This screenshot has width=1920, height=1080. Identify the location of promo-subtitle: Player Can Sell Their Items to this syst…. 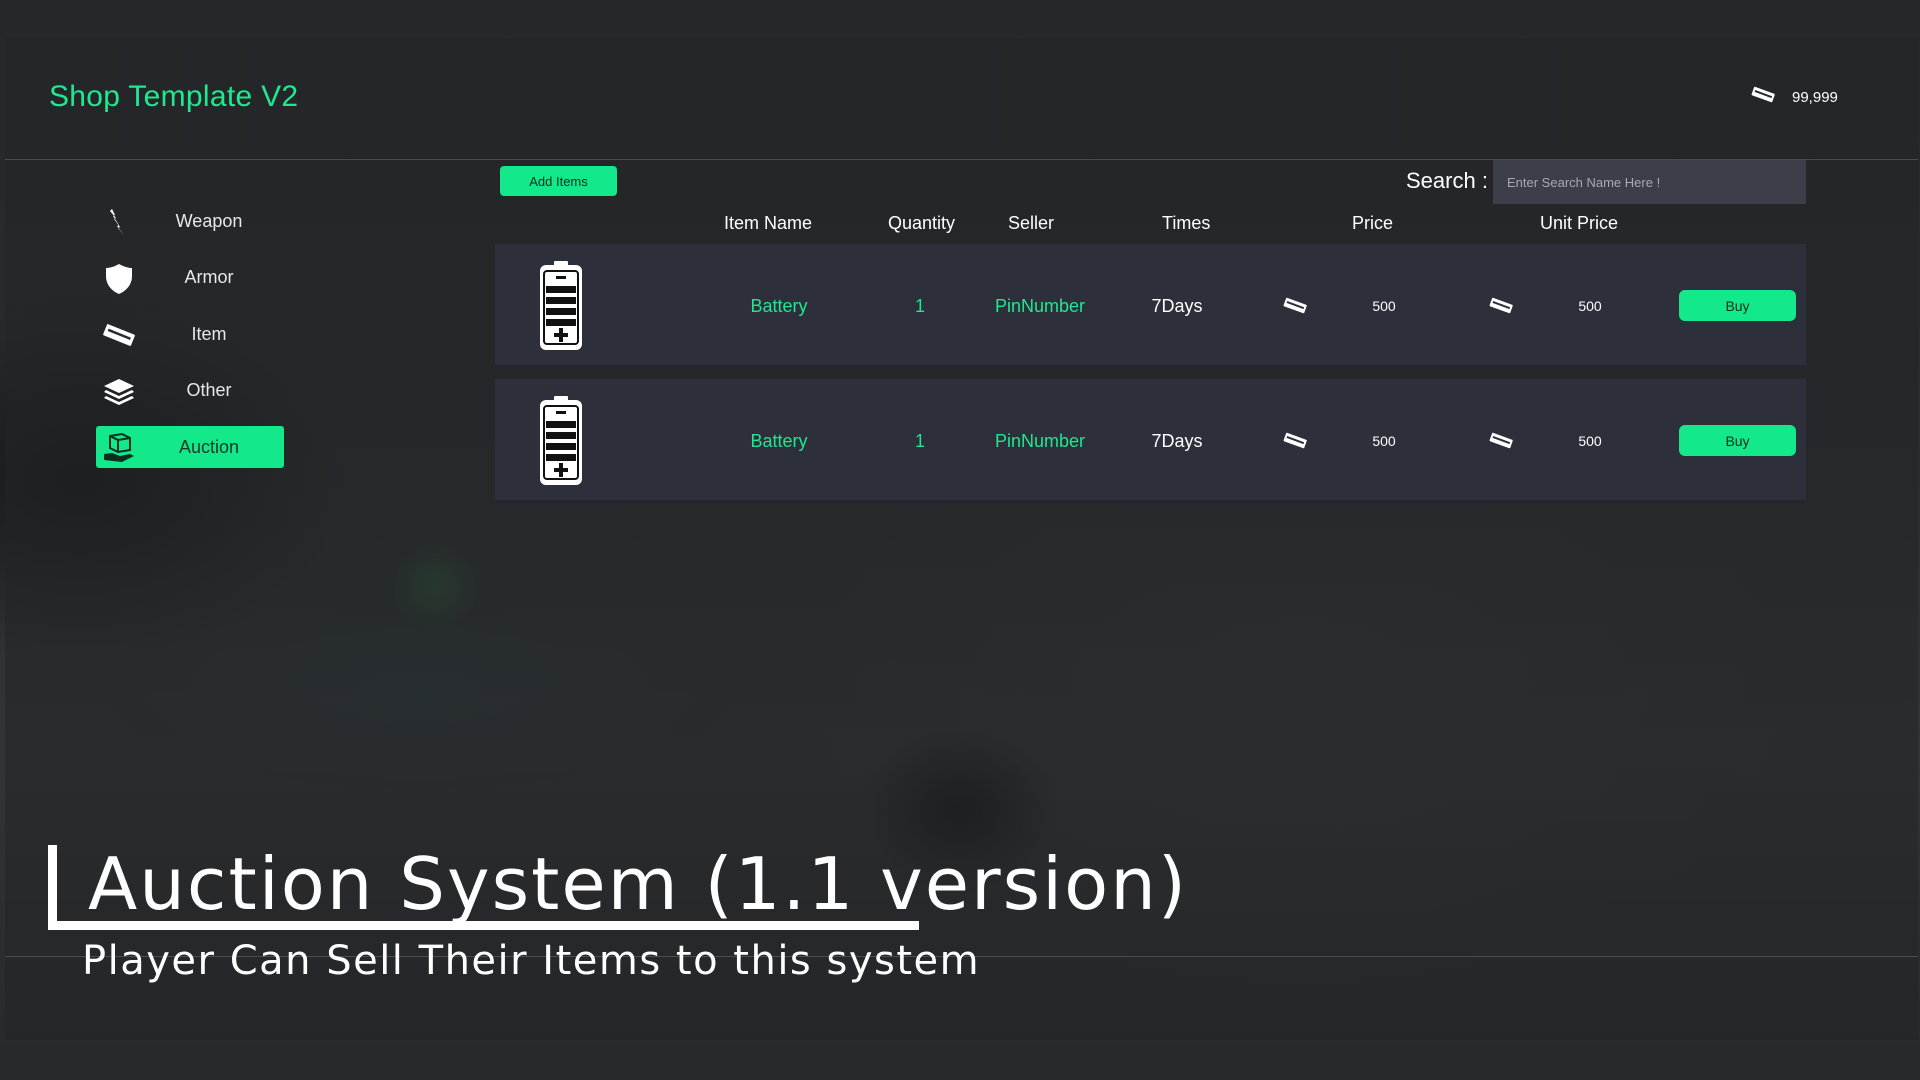
(531, 961).